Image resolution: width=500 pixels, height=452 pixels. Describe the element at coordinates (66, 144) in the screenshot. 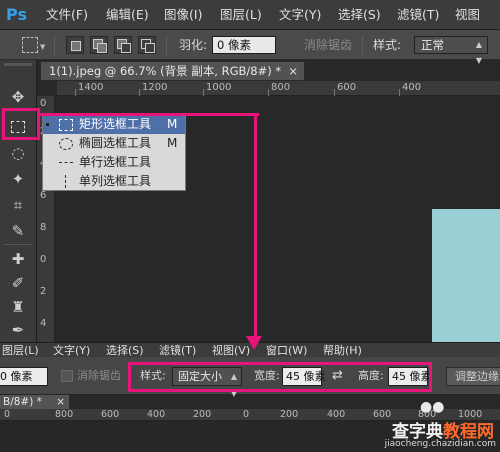

I see `elliptical-marquee-icon` at that location.